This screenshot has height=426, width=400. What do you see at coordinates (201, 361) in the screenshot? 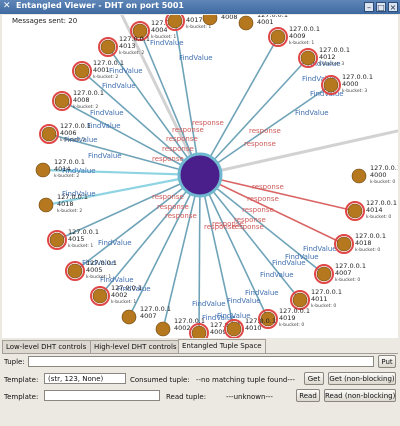
I see `tuple-input` at bounding box center [201, 361].